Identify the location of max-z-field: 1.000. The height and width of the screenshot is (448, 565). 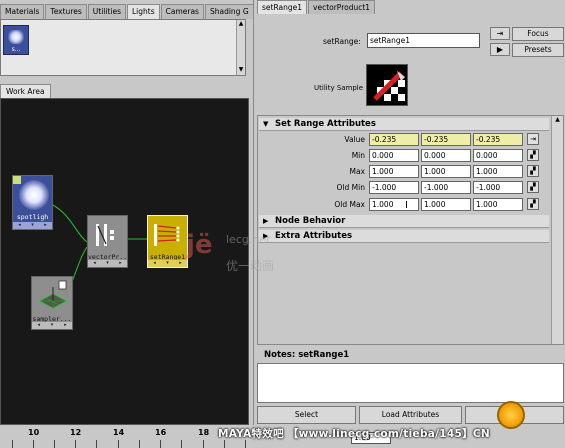
(498, 171).